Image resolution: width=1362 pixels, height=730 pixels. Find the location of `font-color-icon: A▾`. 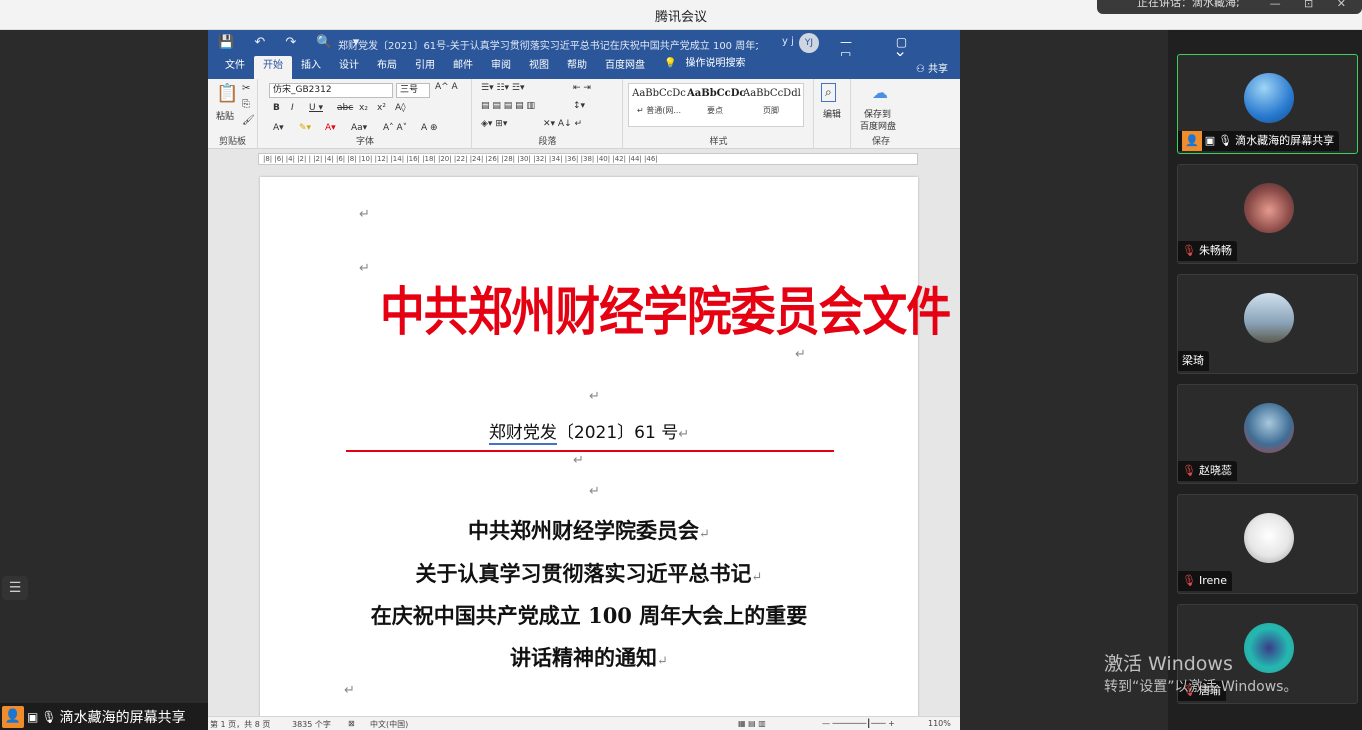

font-color-icon: A▾ is located at coordinates (330, 128).